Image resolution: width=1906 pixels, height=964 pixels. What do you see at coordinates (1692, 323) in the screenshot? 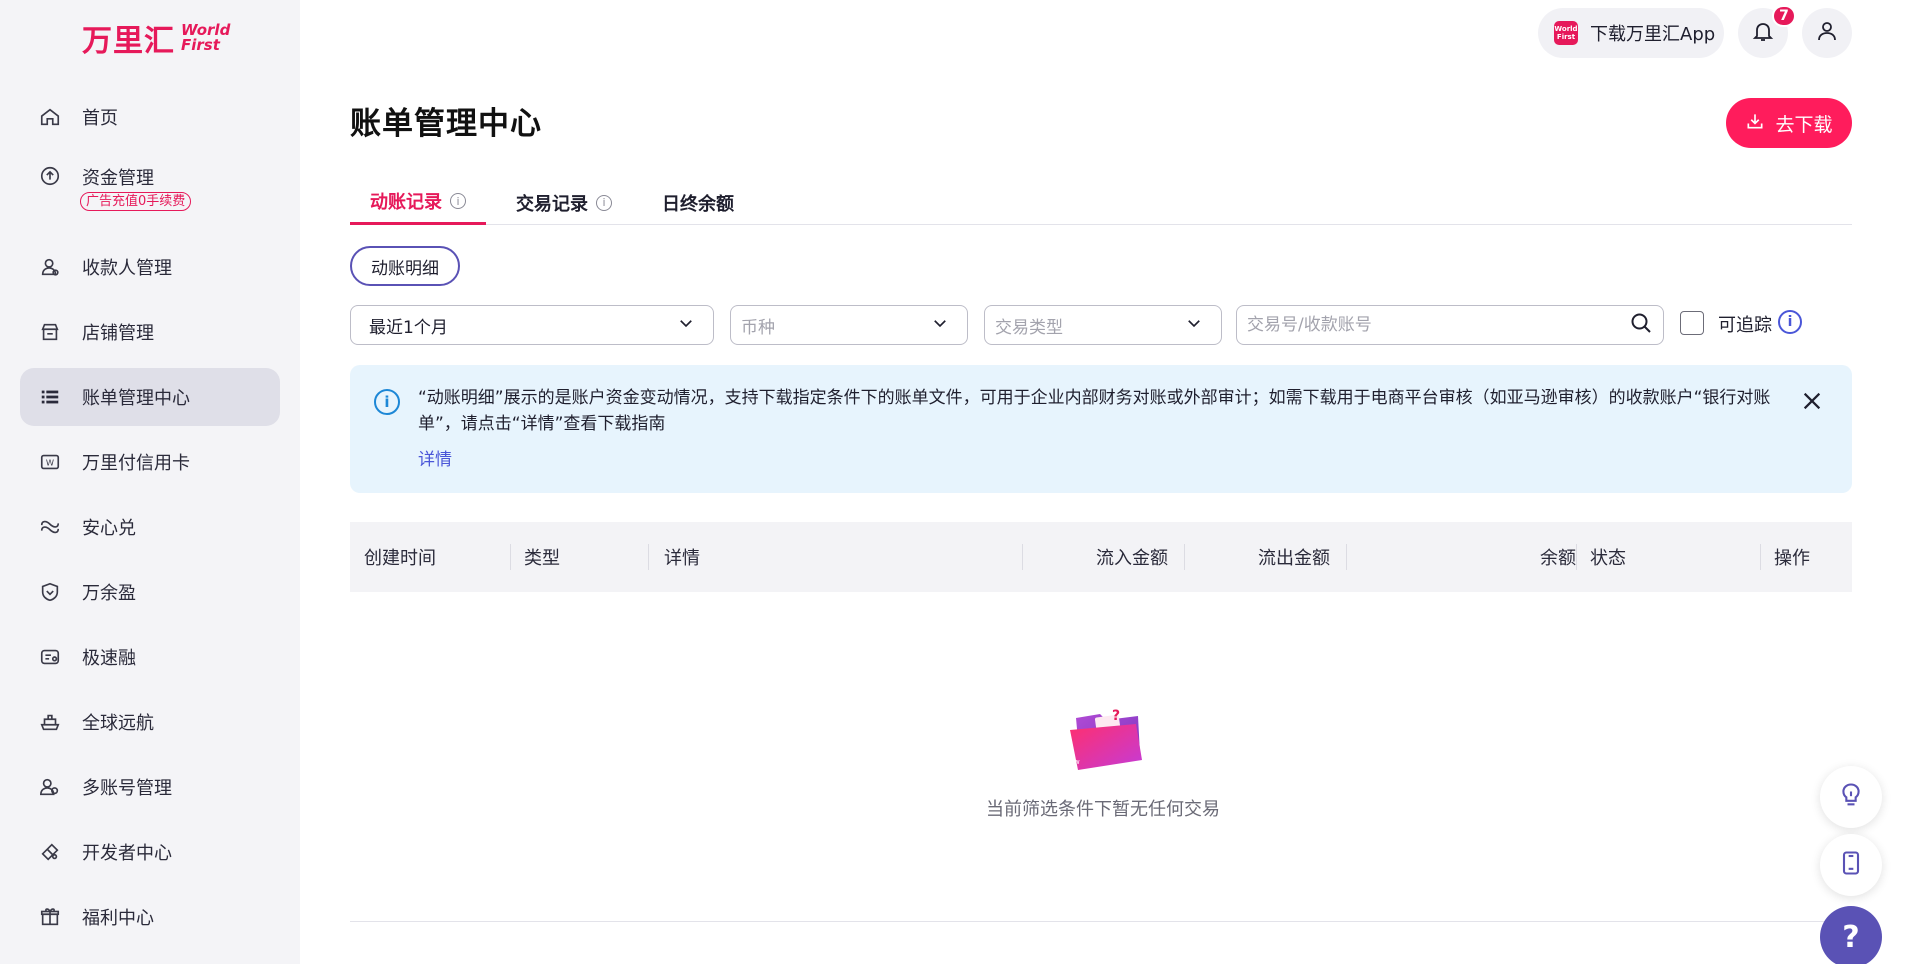
I see `traceable-checkbox` at bounding box center [1692, 323].